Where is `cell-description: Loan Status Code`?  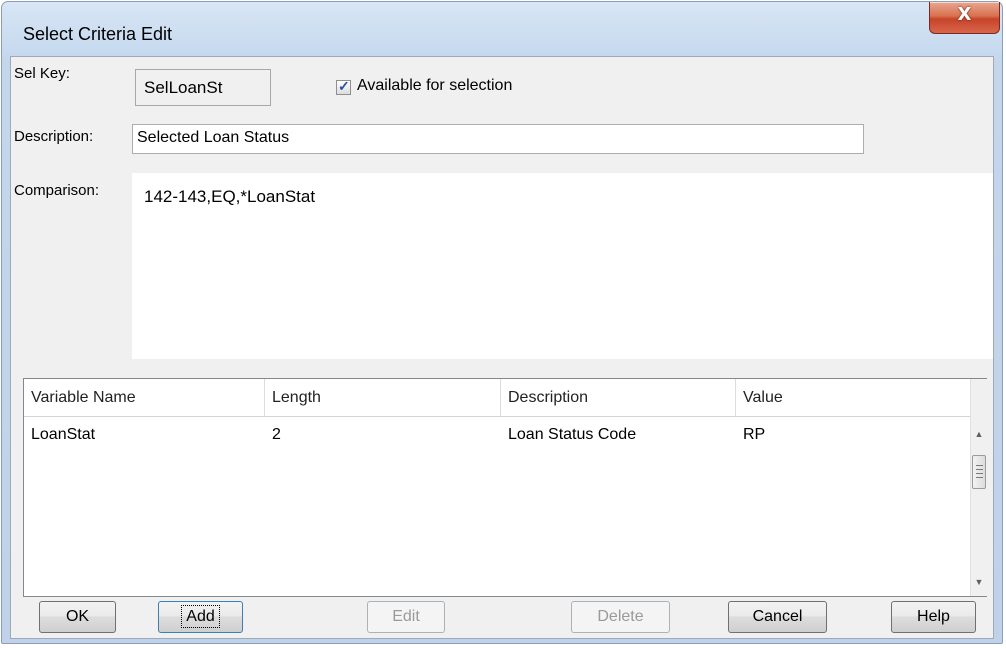 cell-description: Loan Status Code is located at coordinates (572, 434).